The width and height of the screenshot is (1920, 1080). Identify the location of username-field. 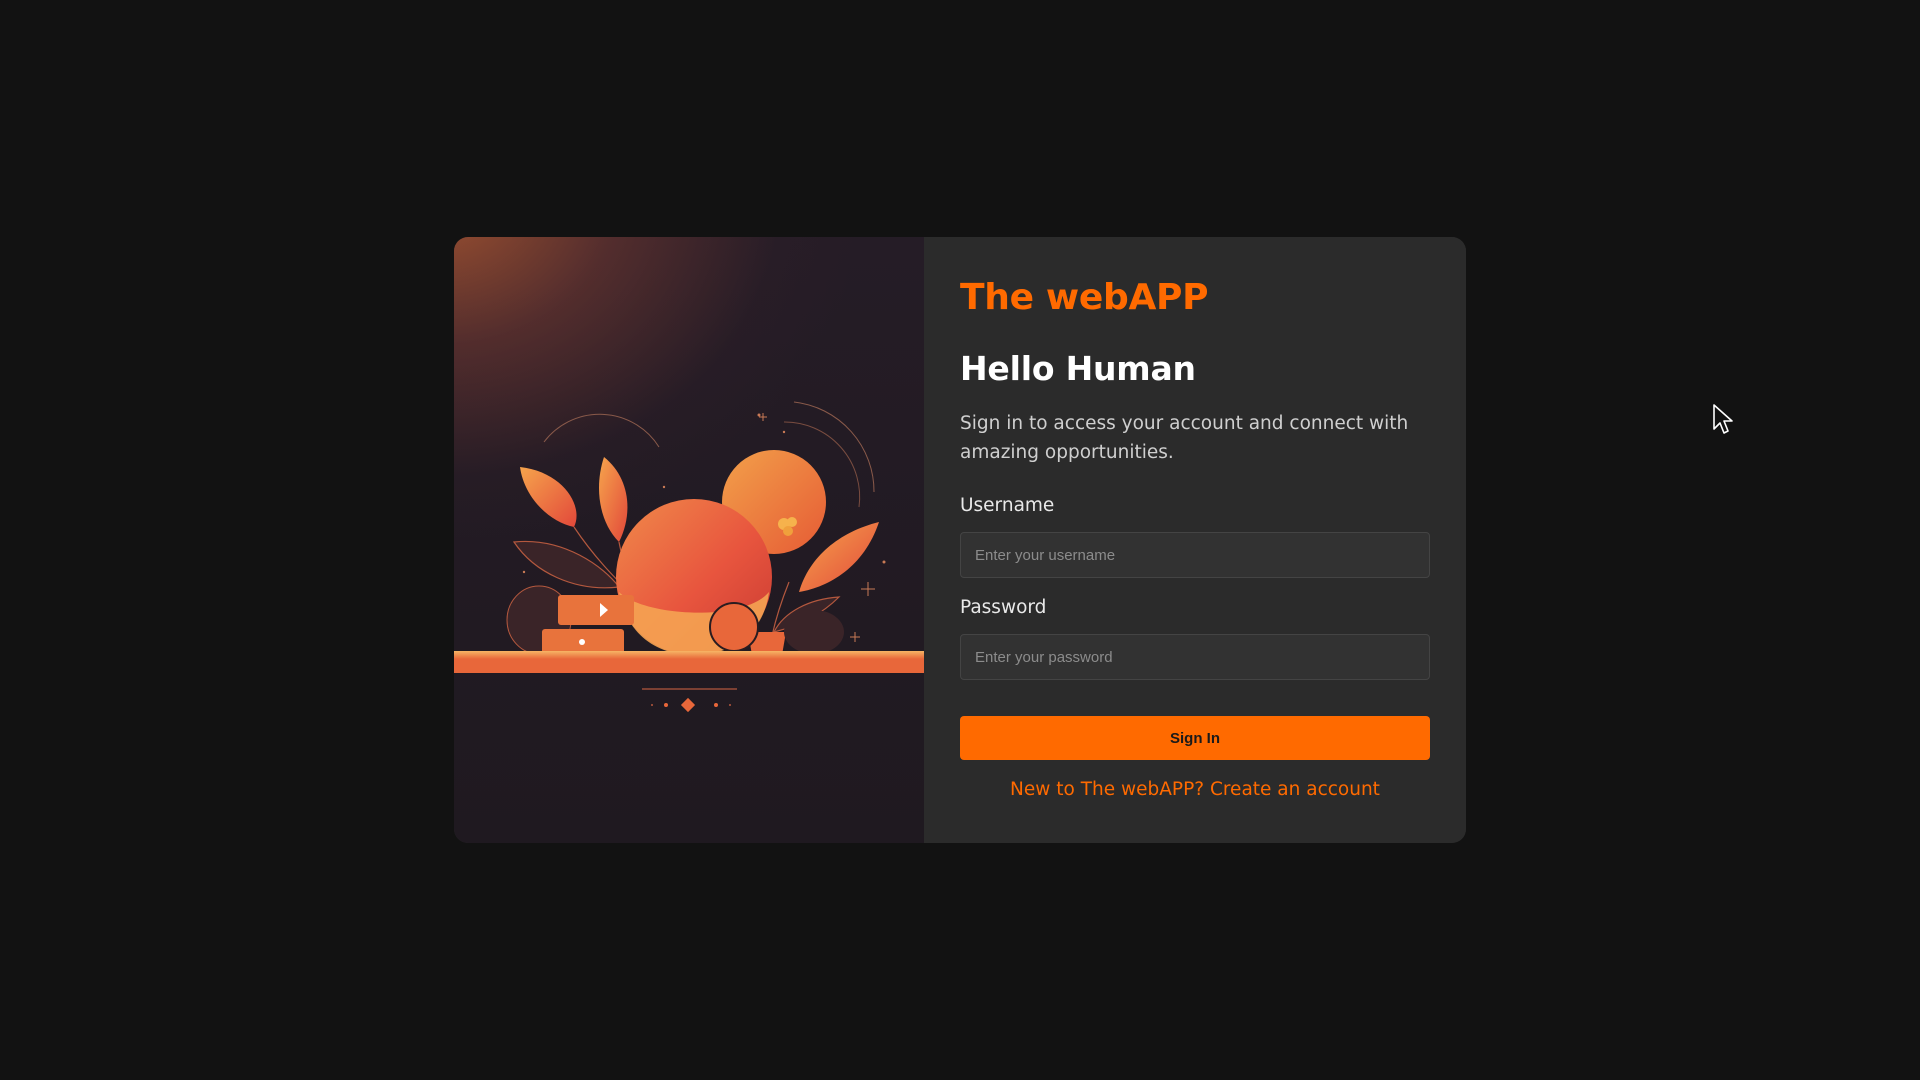
(1195, 555).